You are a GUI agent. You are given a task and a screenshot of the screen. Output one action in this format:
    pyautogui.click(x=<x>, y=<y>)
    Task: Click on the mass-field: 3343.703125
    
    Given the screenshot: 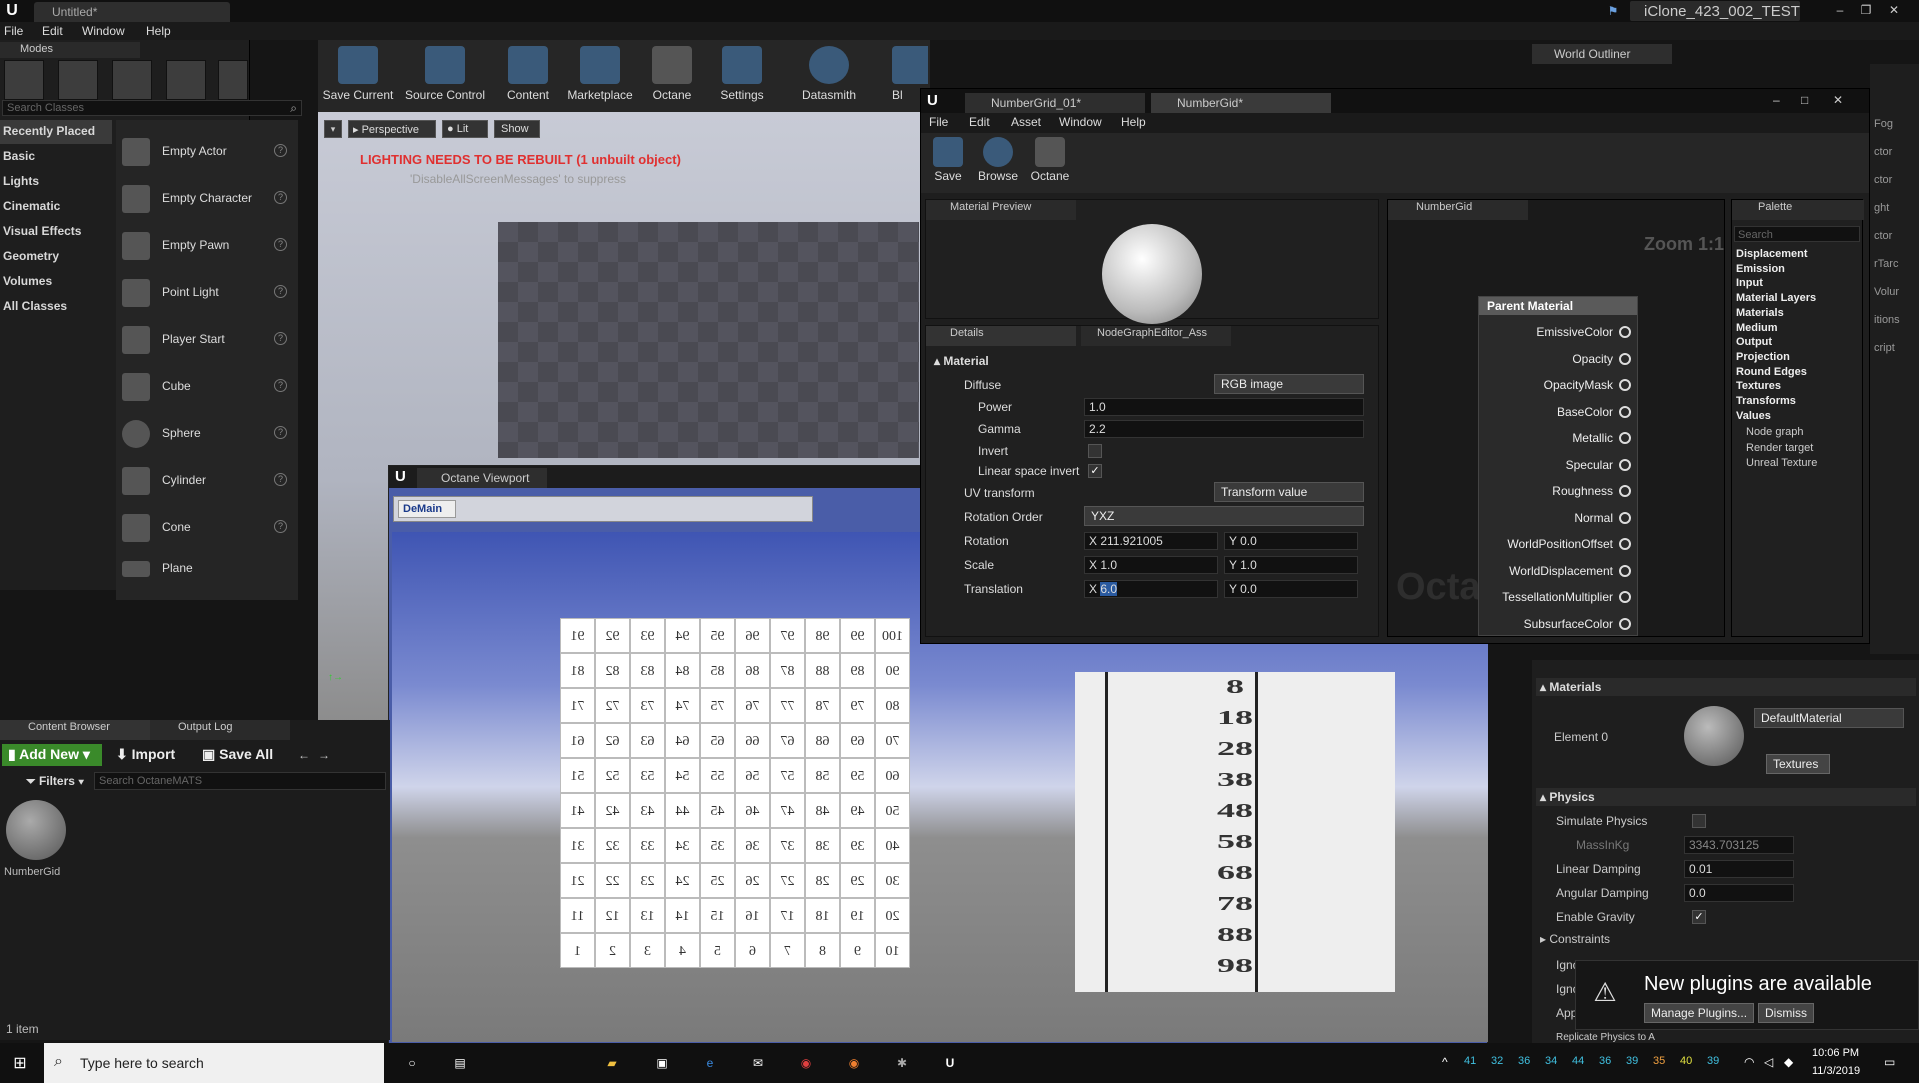 What is the action you would take?
    pyautogui.click(x=1739, y=845)
    